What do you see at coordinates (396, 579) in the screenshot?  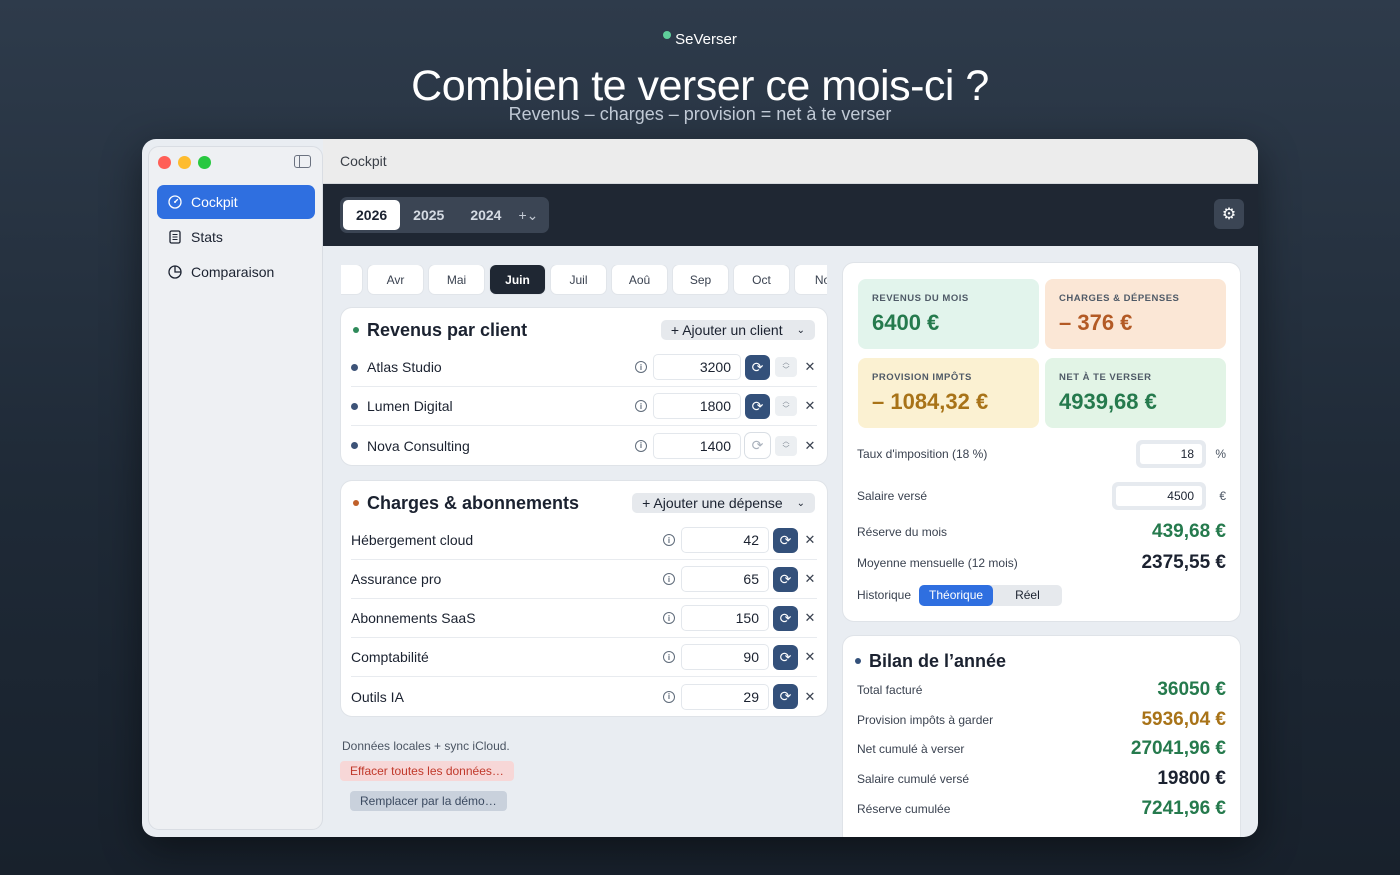 I see `expense-name: Assurance pro` at bounding box center [396, 579].